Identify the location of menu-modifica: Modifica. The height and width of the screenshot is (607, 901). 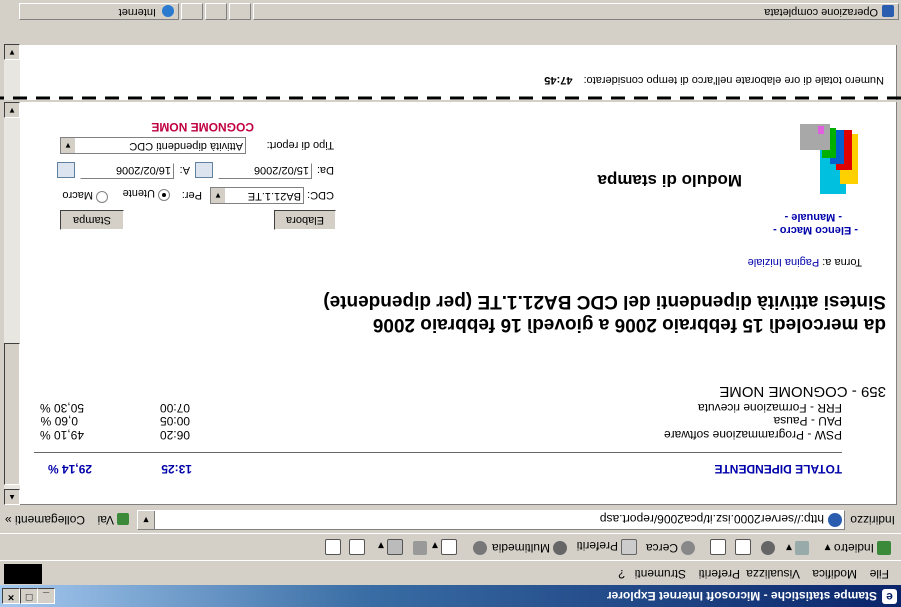
(834, 574).